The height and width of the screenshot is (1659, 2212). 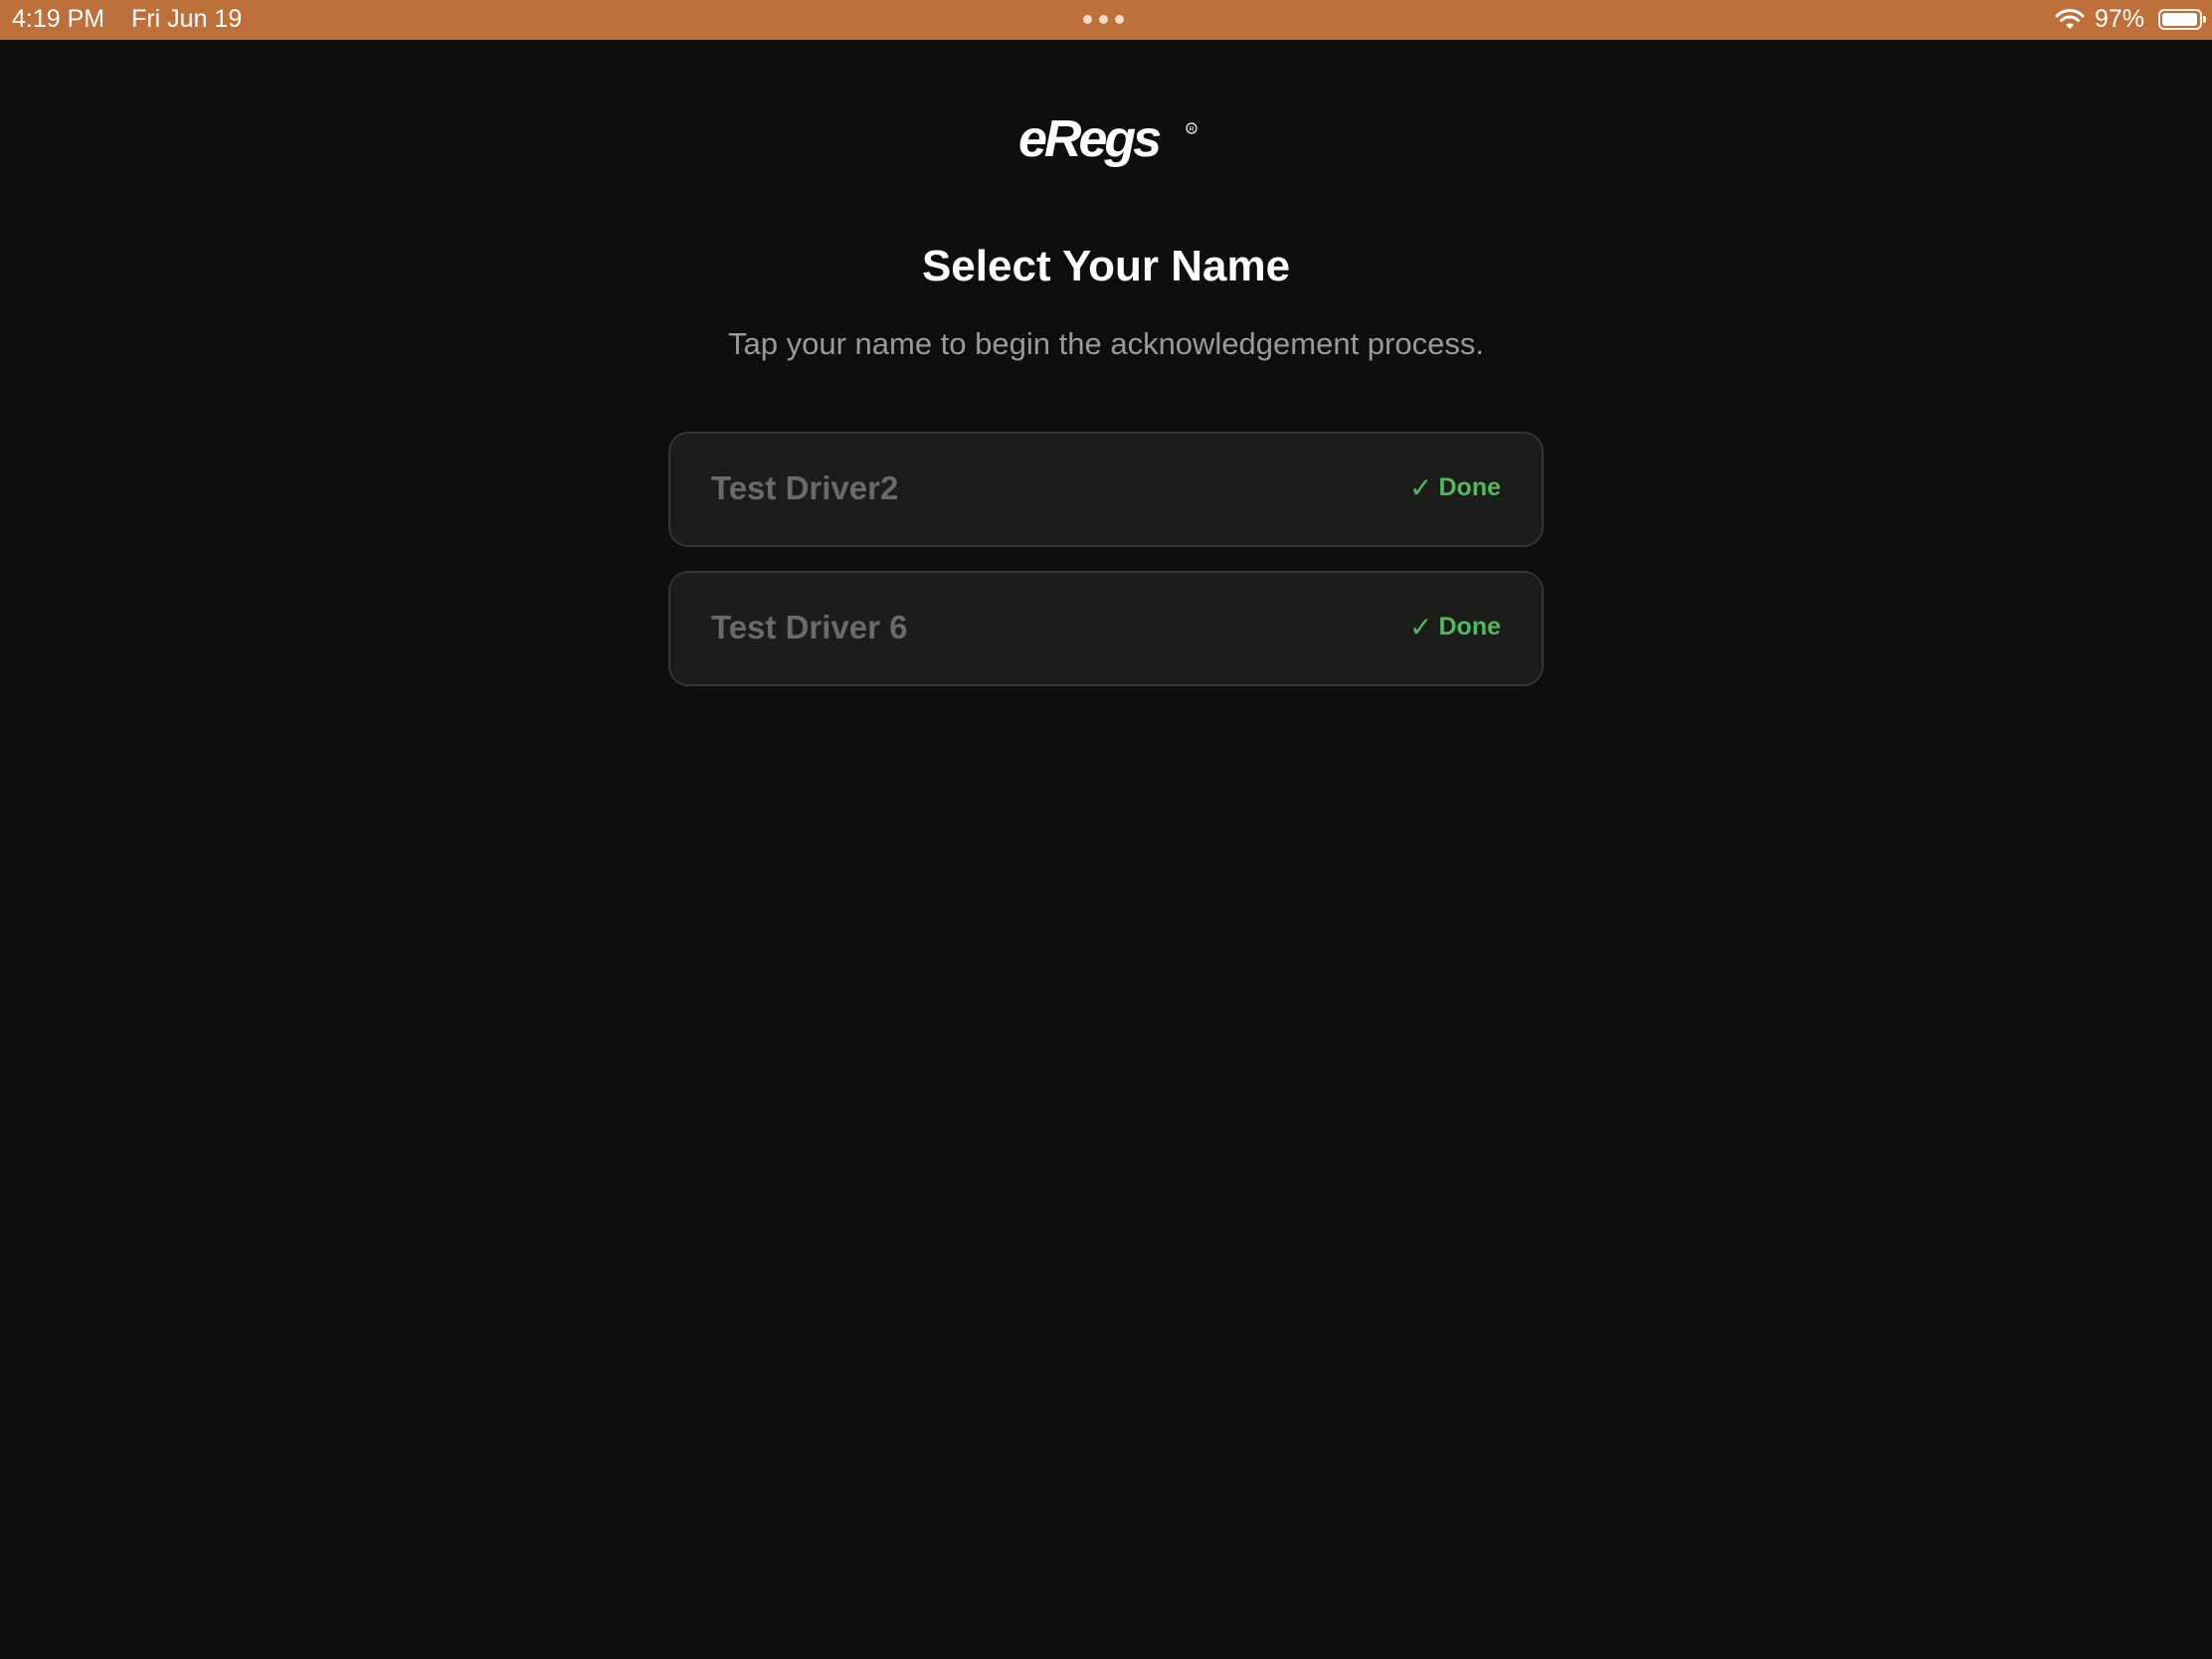 I want to click on name-list: Test Driver2 ✓ Done Test Driver 6 ✓ Done, so click(x=1106, y=571).